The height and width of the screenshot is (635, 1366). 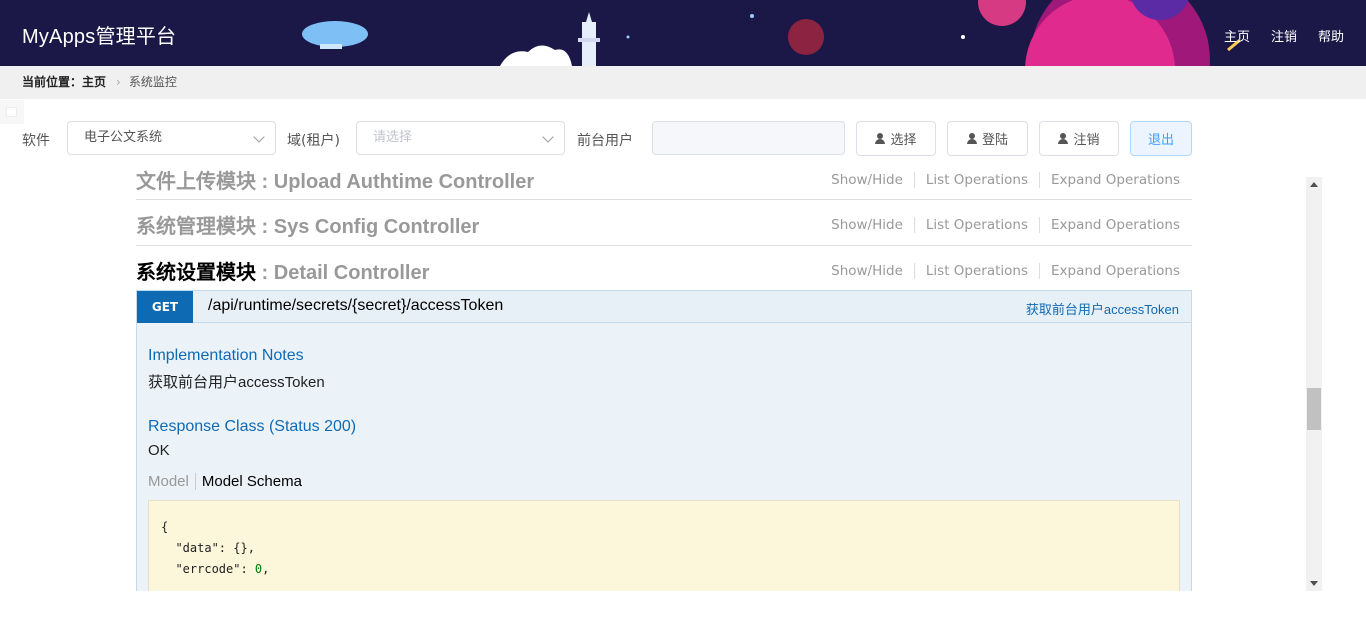 I want to click on vertical-scrollbar, so click(x=1314, y=384).